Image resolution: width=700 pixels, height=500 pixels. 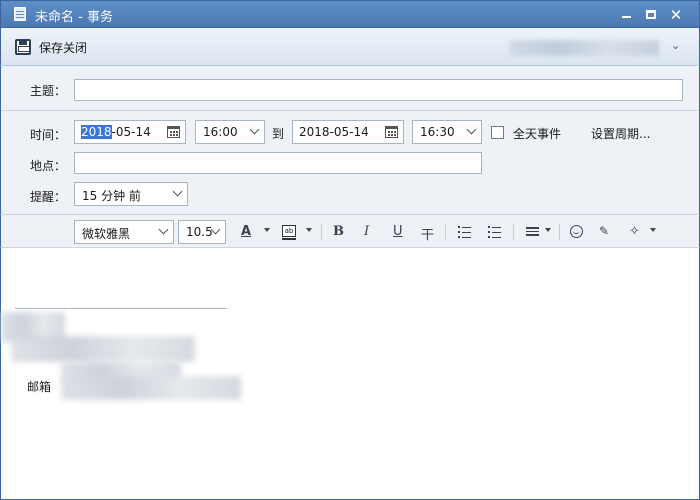 I want to click on start-date-value: 2018-05-14, so click(x=116, y=132).